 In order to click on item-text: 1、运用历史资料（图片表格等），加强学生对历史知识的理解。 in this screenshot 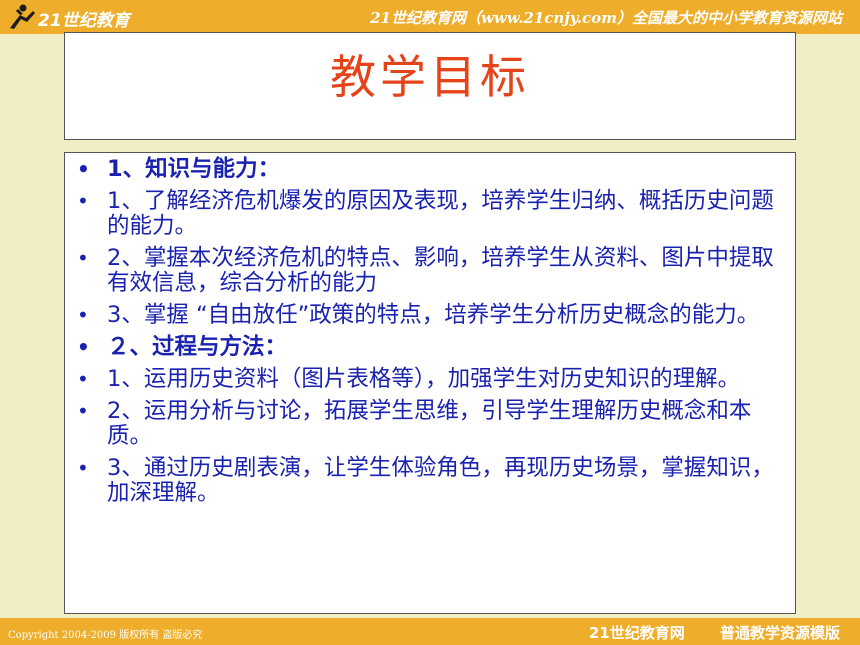, I will do `click(424, 379)`.